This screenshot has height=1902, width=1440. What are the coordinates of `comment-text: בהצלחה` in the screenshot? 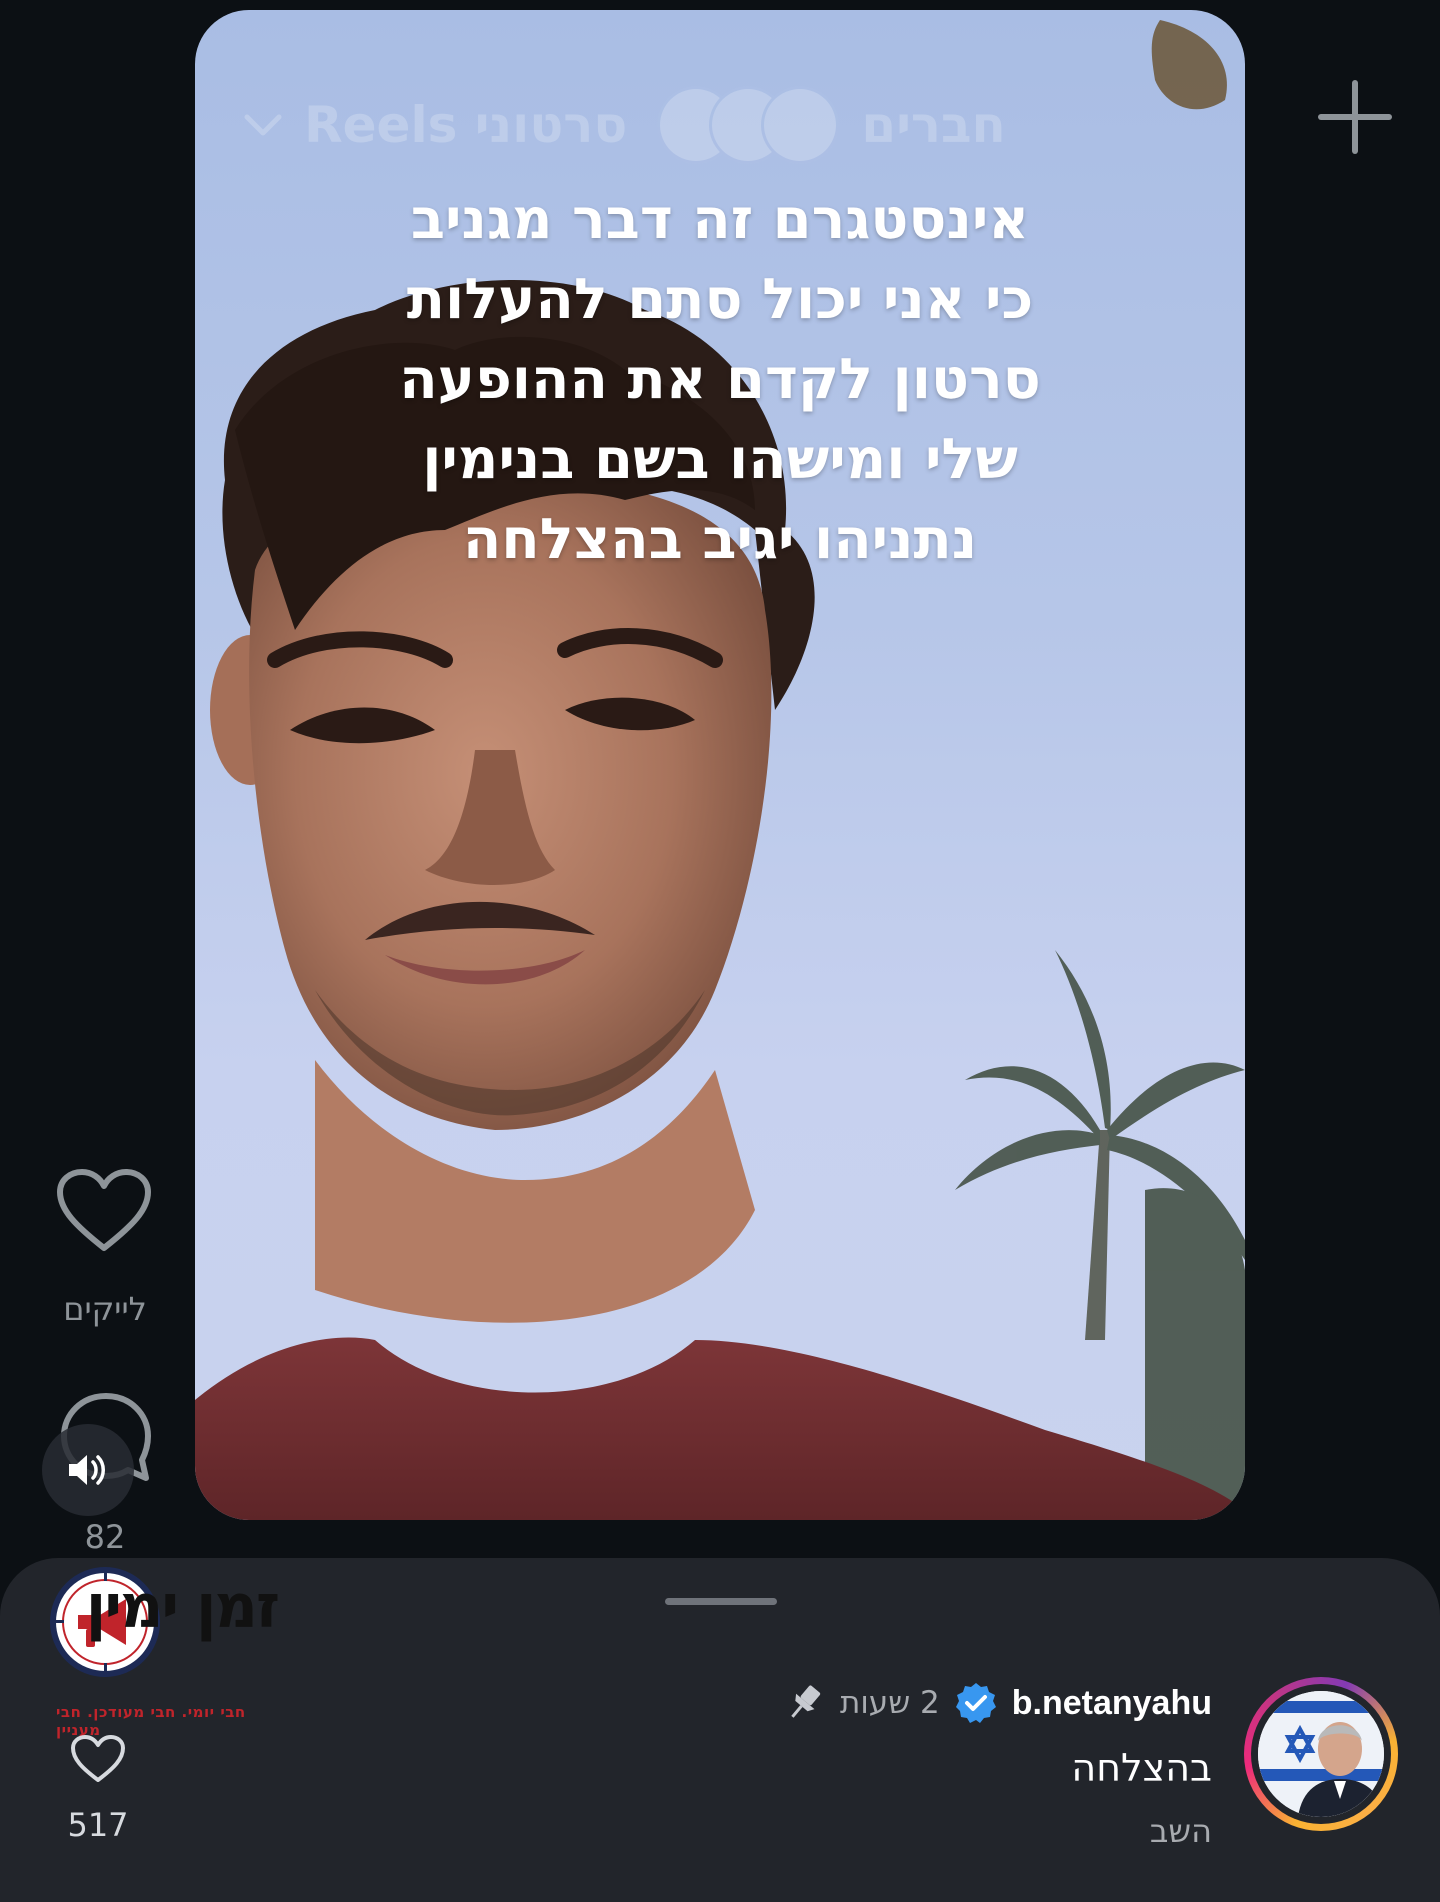 It's located at (1141, 1768).